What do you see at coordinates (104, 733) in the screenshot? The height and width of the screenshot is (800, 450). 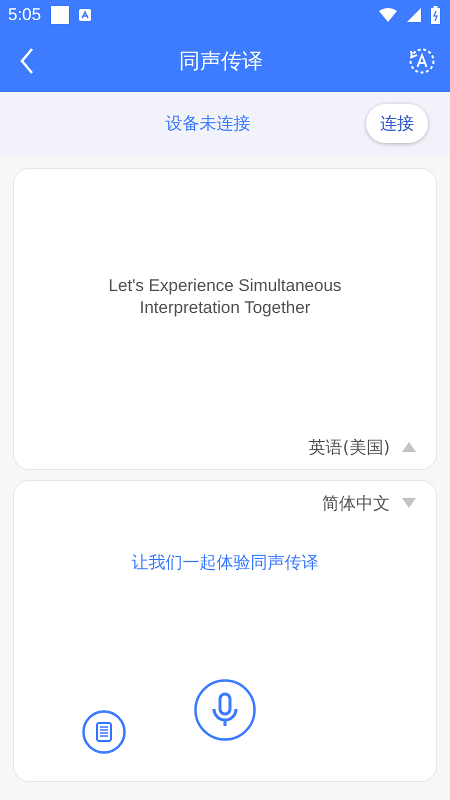 I see `document-button` at bounding box center [104, 733].